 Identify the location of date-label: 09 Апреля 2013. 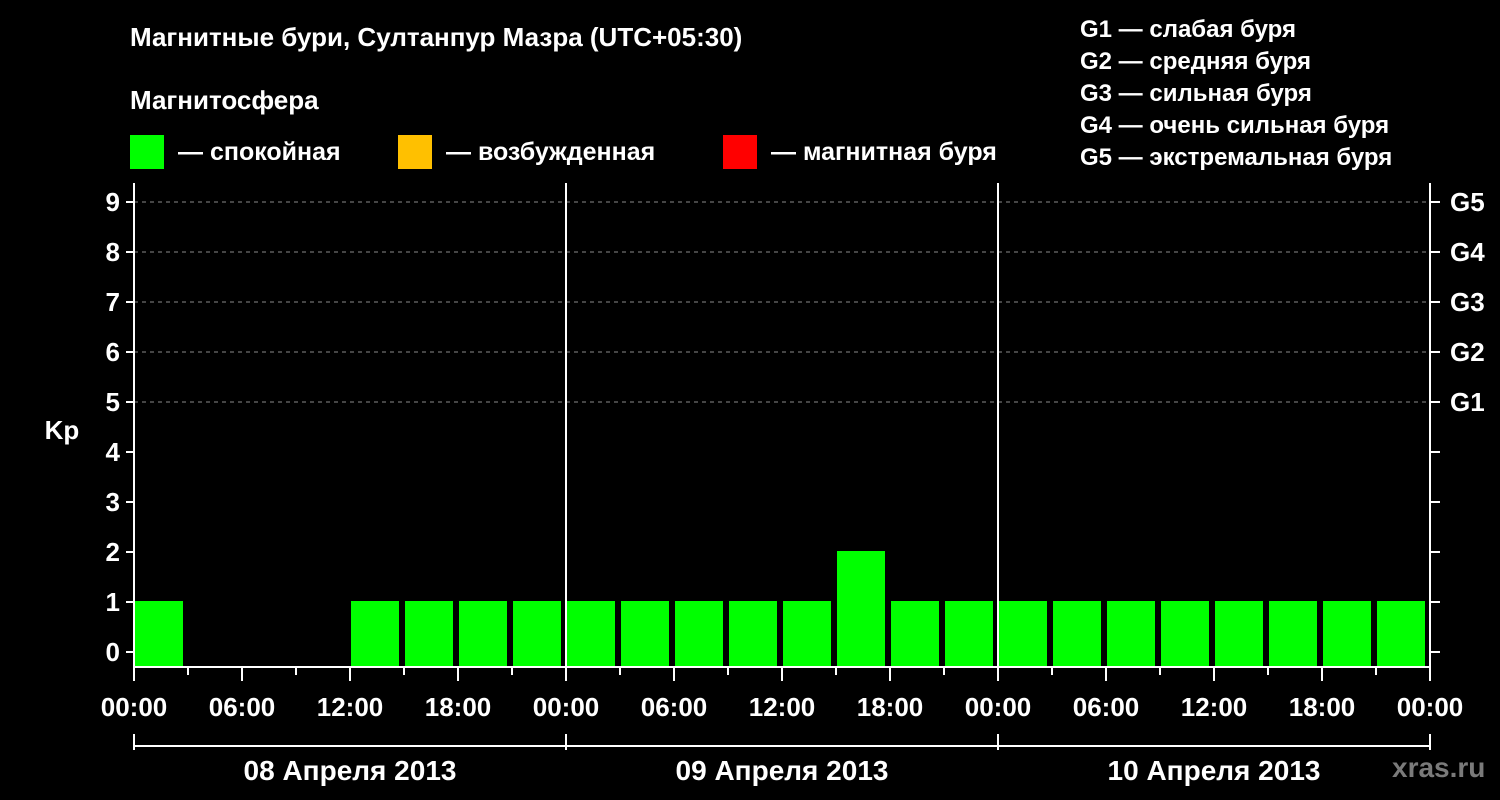
(782, 770).